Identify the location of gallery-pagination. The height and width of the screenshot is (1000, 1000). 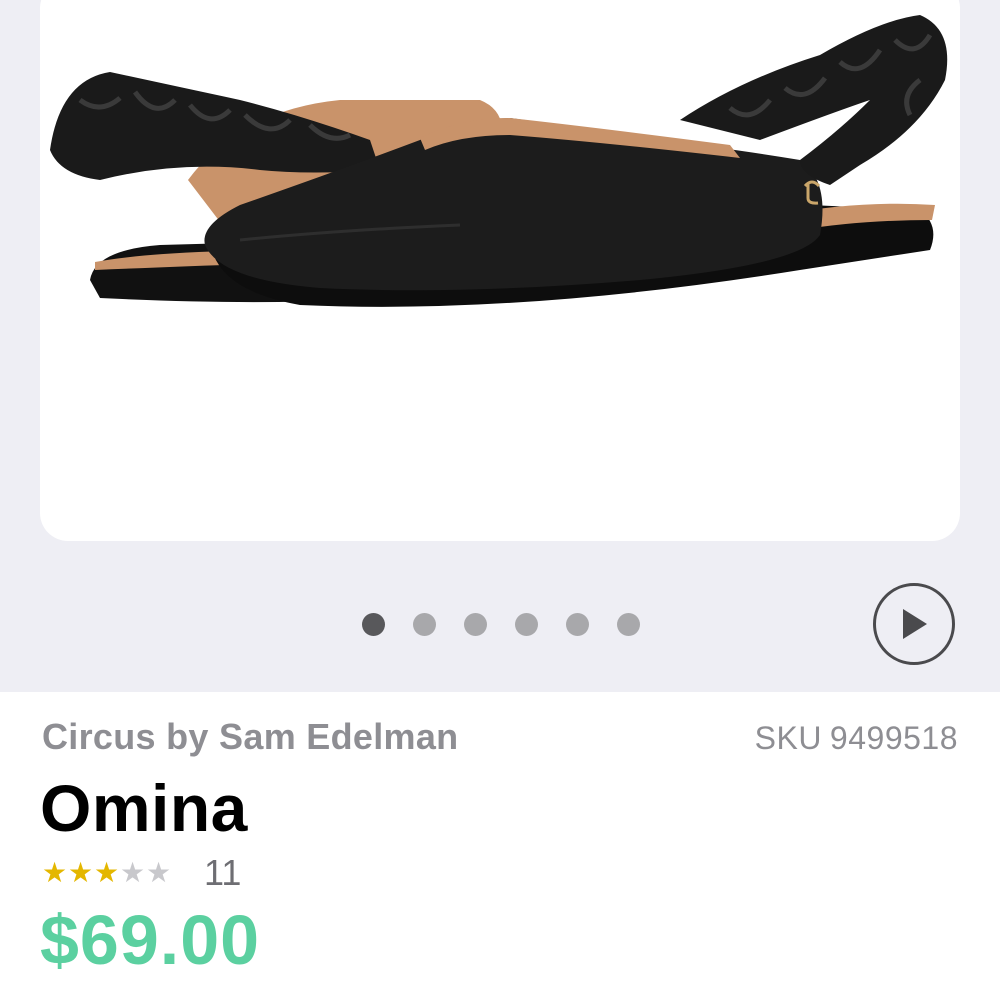
(501, 624).